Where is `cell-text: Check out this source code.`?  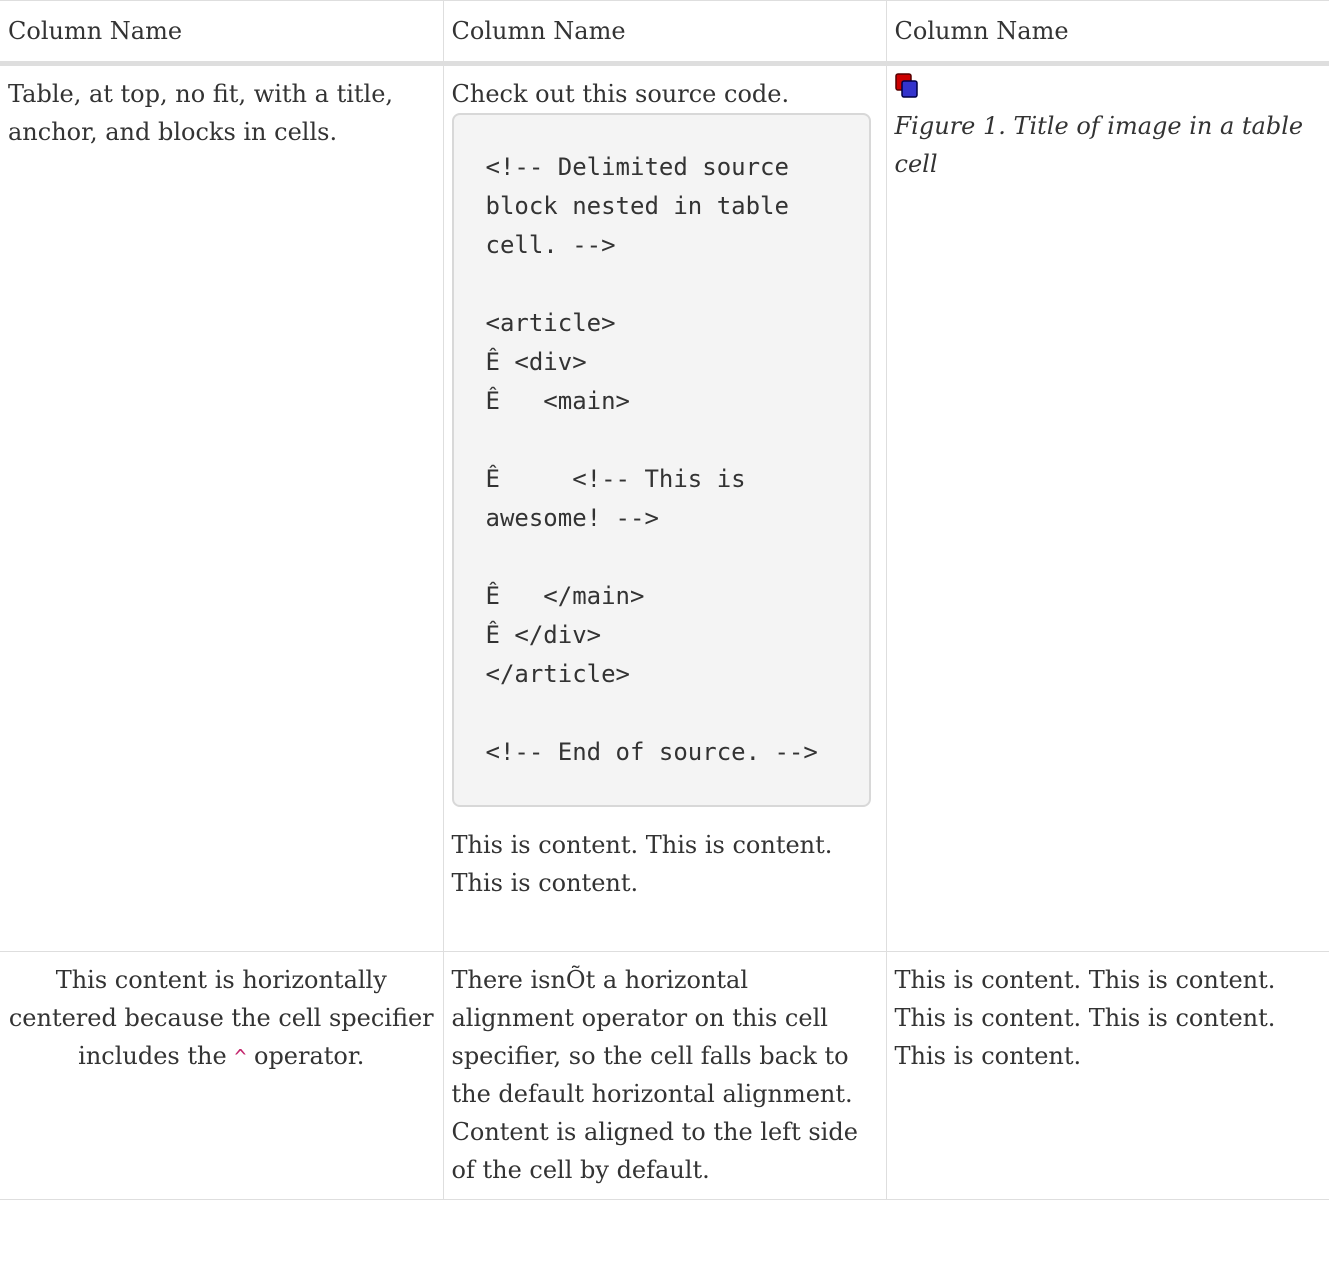
cell-text: Check out this source code. is located at coordinates (620, 94).